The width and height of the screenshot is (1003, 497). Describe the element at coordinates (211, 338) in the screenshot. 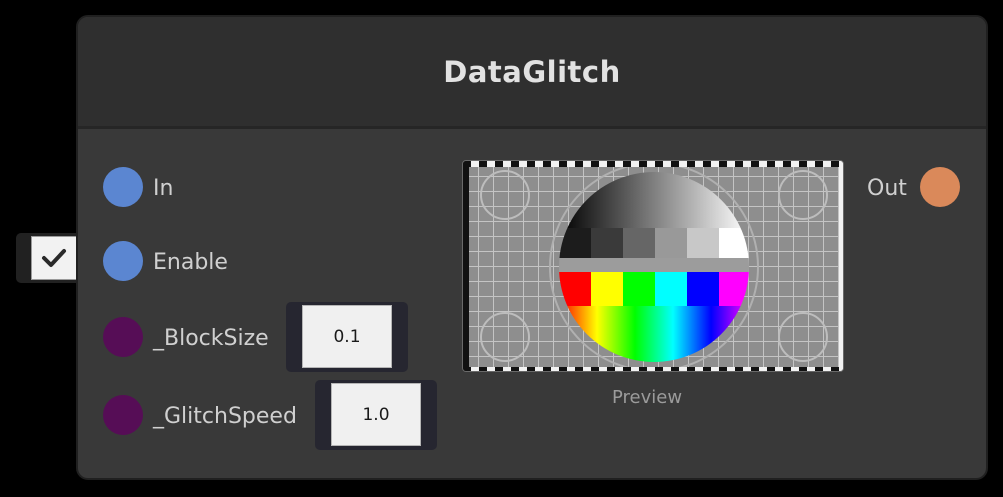

I see `blocksize-port-label: _BlockSize` at that location.